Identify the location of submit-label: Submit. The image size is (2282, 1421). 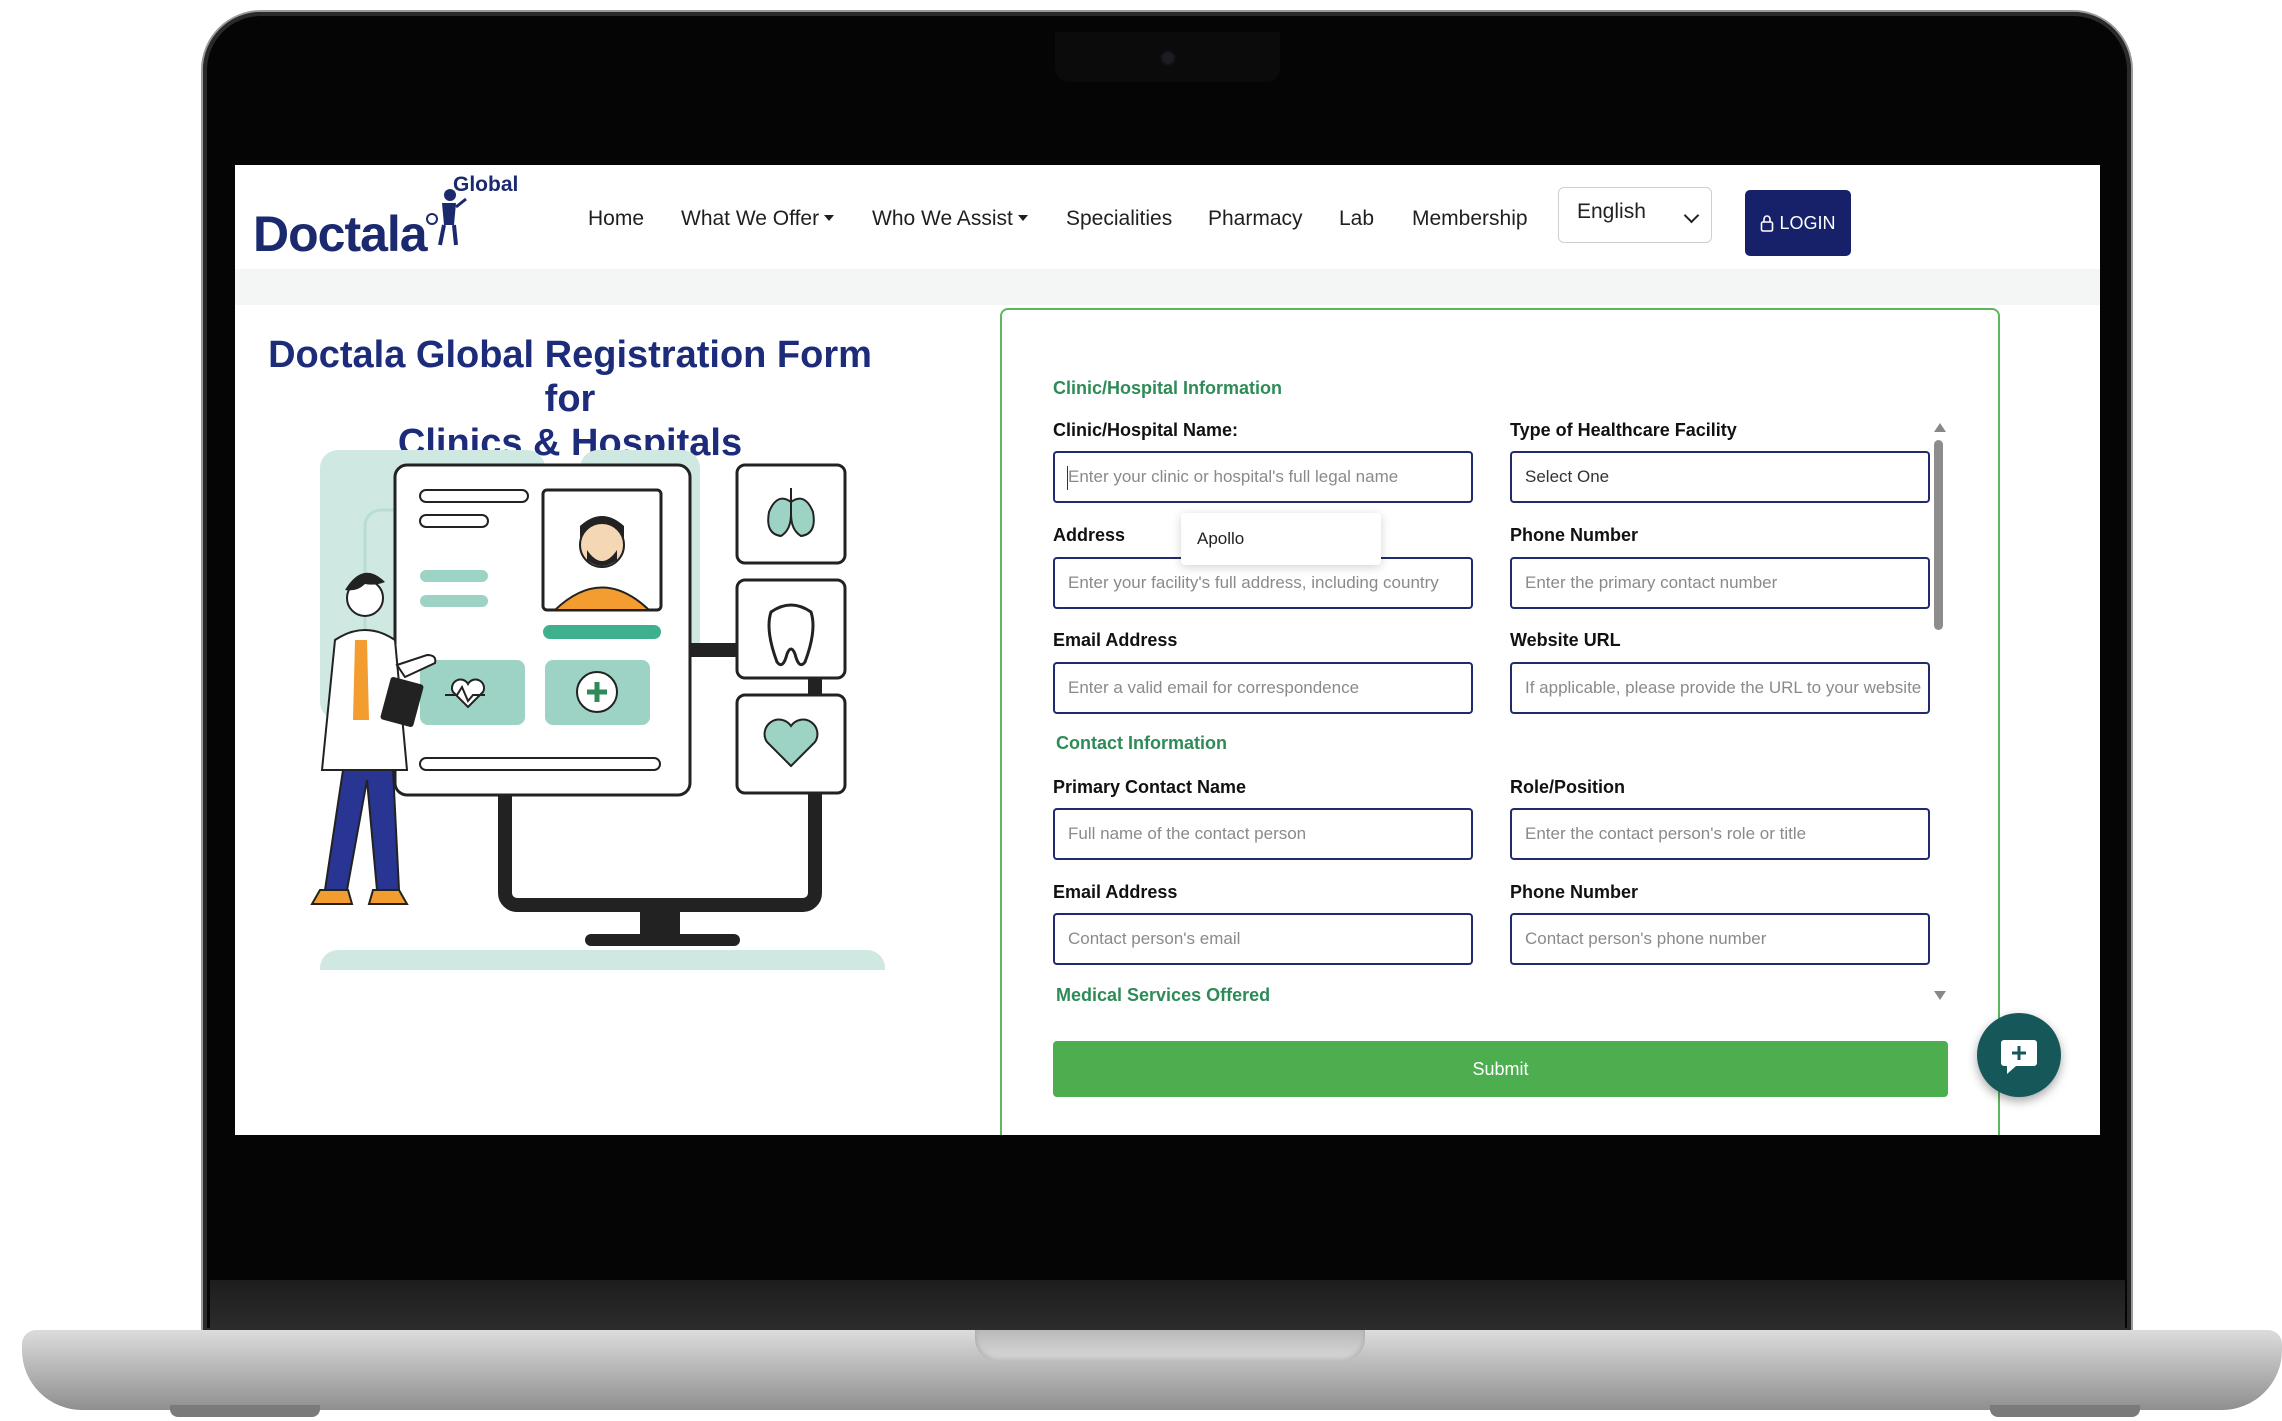
(1500, 1068).